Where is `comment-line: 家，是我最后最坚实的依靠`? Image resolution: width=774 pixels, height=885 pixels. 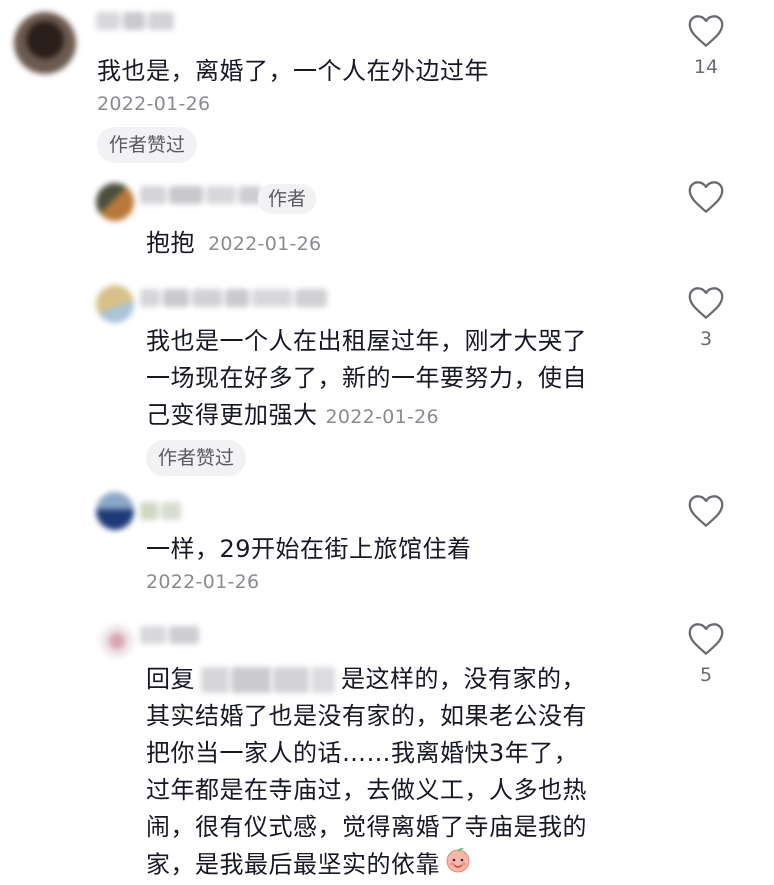 comment-line: 家，是我最后最坚实的依靠 is located at coordinates (366, 865).